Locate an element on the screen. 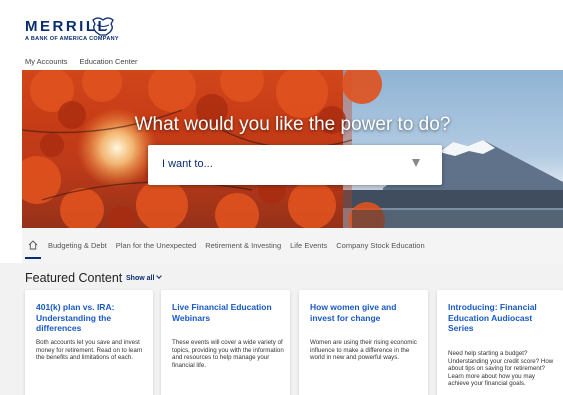  show-all-label: Show all is located at coordinates (140, 278).